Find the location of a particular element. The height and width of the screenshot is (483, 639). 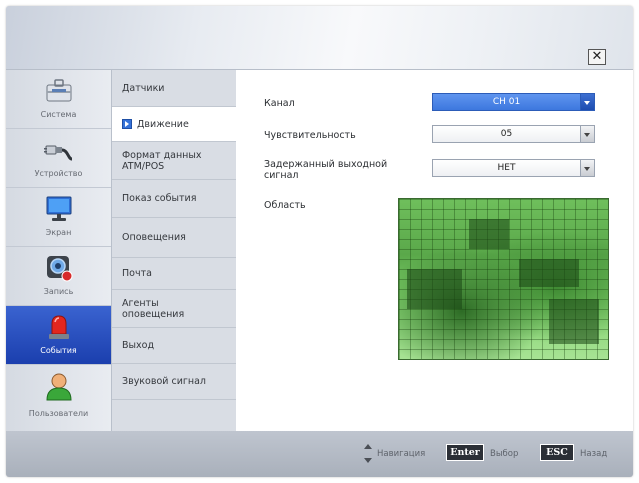

cable-plug-icon is located at coordinates (58, 153).